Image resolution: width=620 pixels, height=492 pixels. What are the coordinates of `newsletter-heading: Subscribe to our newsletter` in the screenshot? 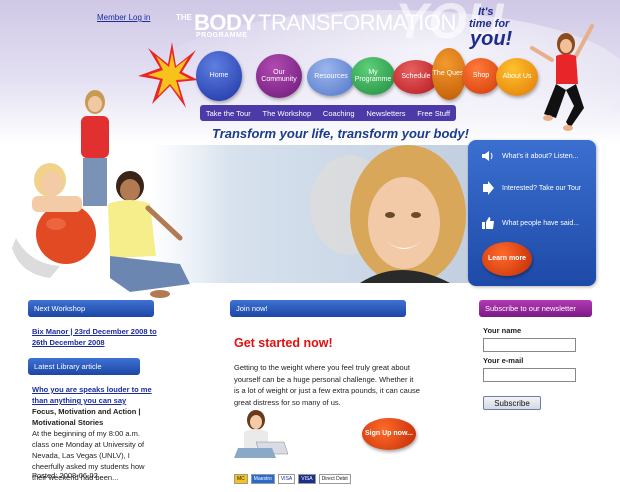 It's located at (535, 308).